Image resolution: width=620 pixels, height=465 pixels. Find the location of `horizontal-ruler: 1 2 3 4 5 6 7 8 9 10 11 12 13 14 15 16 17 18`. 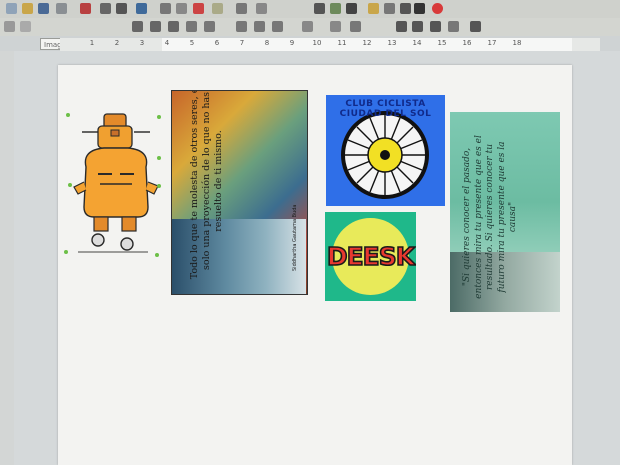

horizontal-ruler: 1 2 3 4 5 6 7 8 9 10 11 12 13 14 15 16 17 18 is located at coordinates (330, 45).